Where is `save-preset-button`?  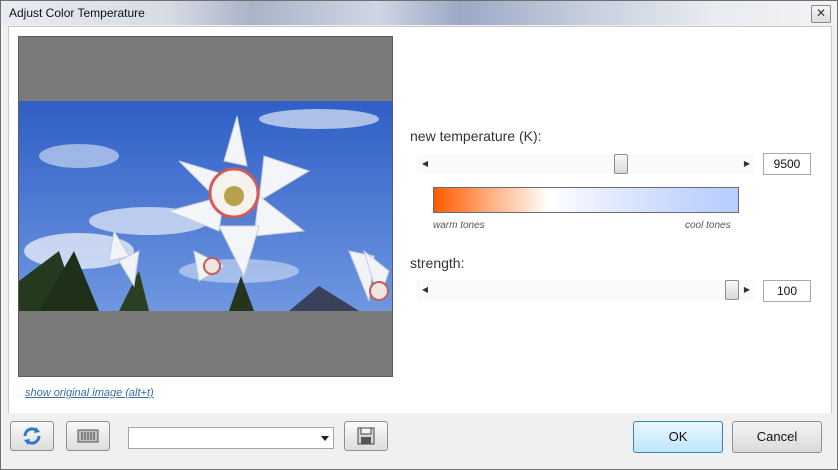 save-preset-button is located at coordinates (366, 436).